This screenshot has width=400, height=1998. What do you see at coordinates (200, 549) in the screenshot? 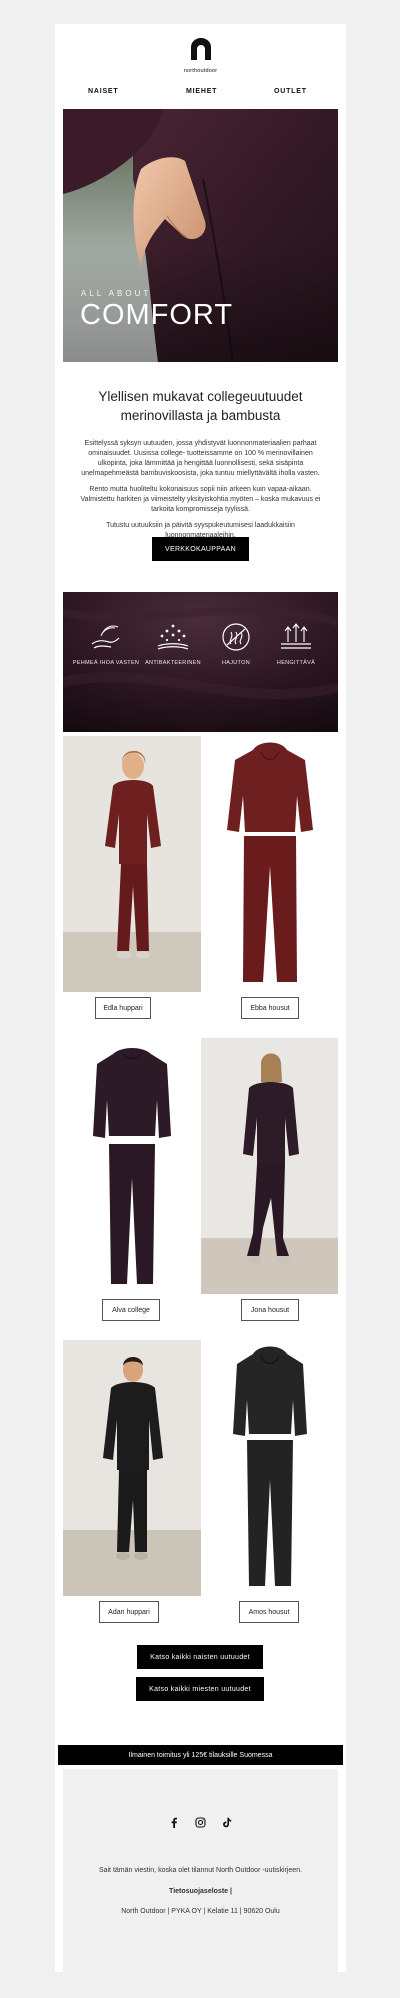
I see `shop-button: VERKKOKAUPPAAN` at bounding box center [200, 549].